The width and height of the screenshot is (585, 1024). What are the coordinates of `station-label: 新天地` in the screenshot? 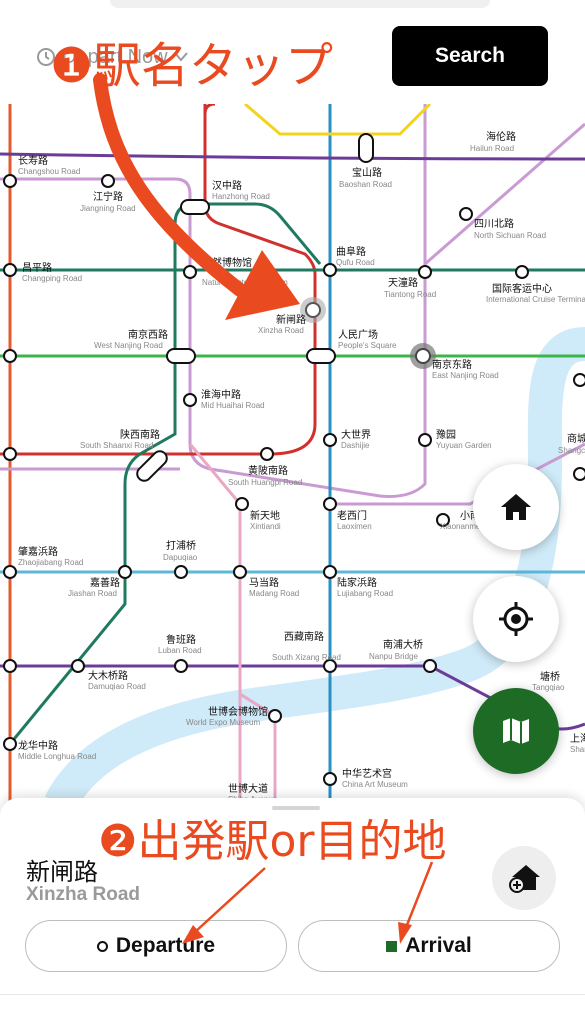 It's located at (265, 515).